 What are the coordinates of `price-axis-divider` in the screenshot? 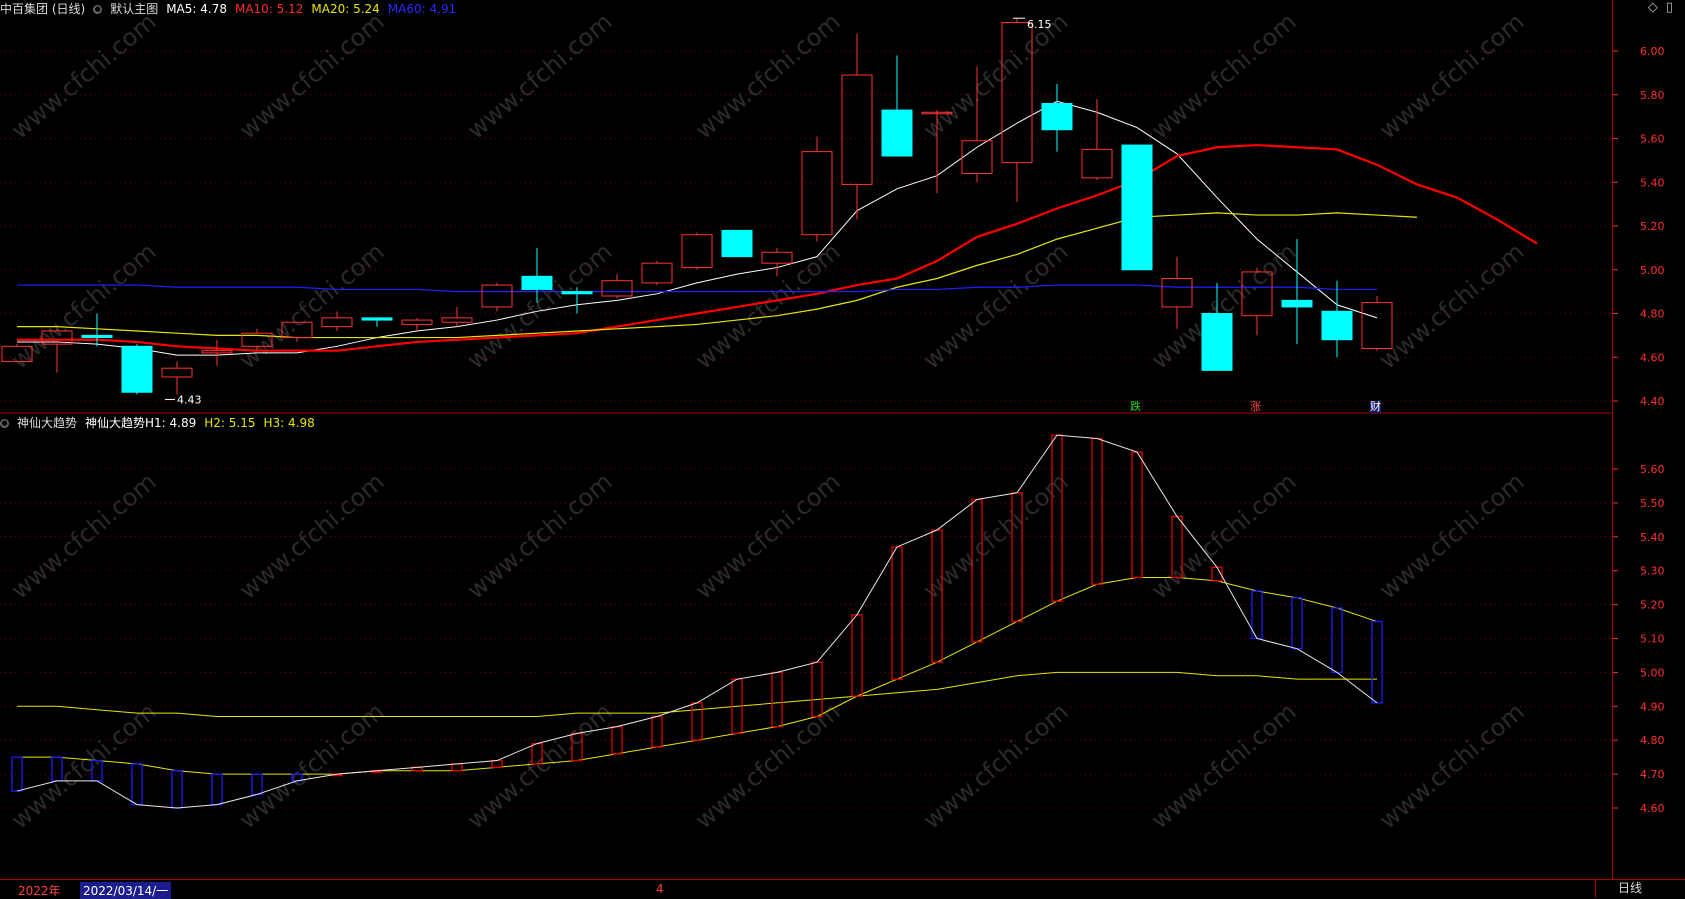 It's located at (1612, 439).